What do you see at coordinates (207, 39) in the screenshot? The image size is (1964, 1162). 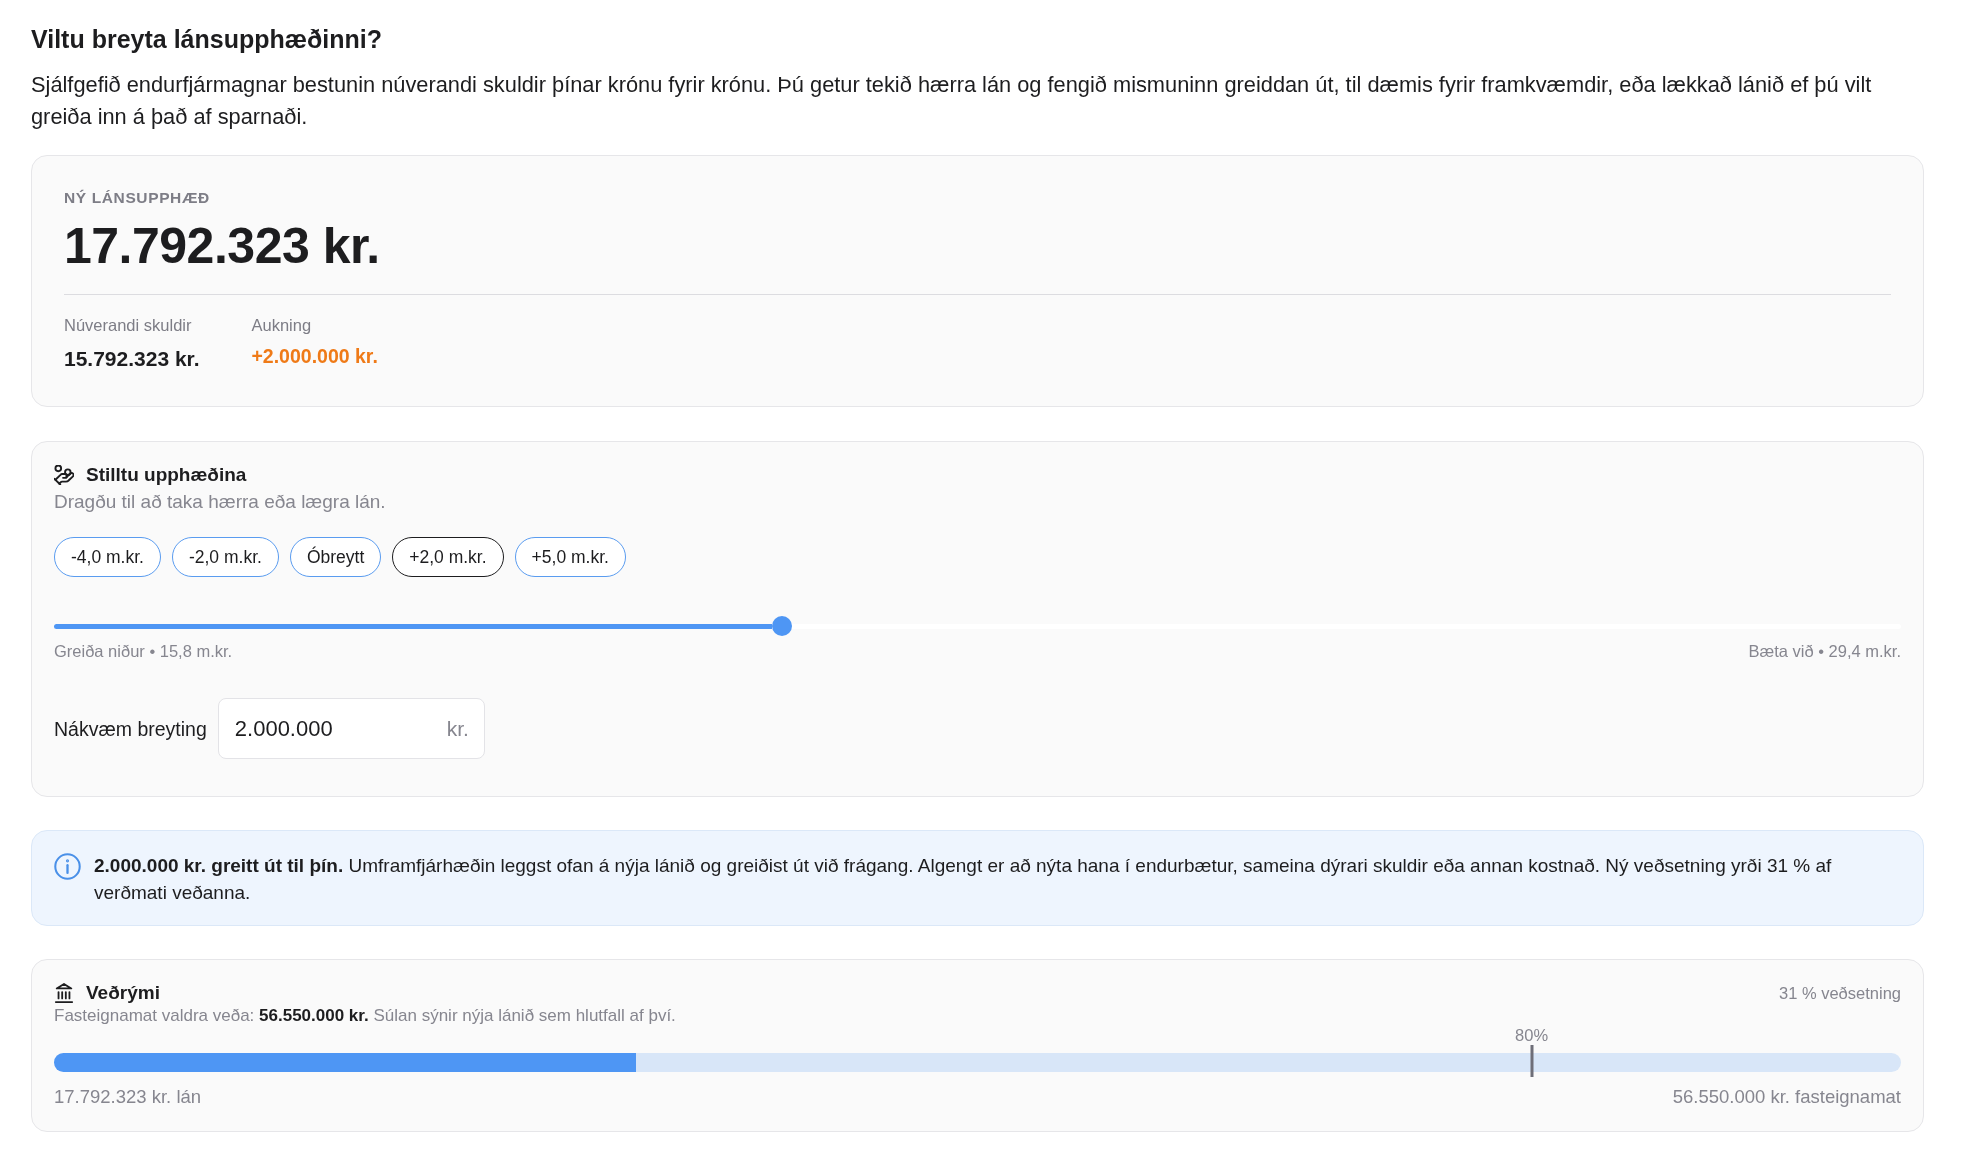 I see `page-heading: Viltu breyta lánsupphæðinni?` at bounding box center [207, 39].